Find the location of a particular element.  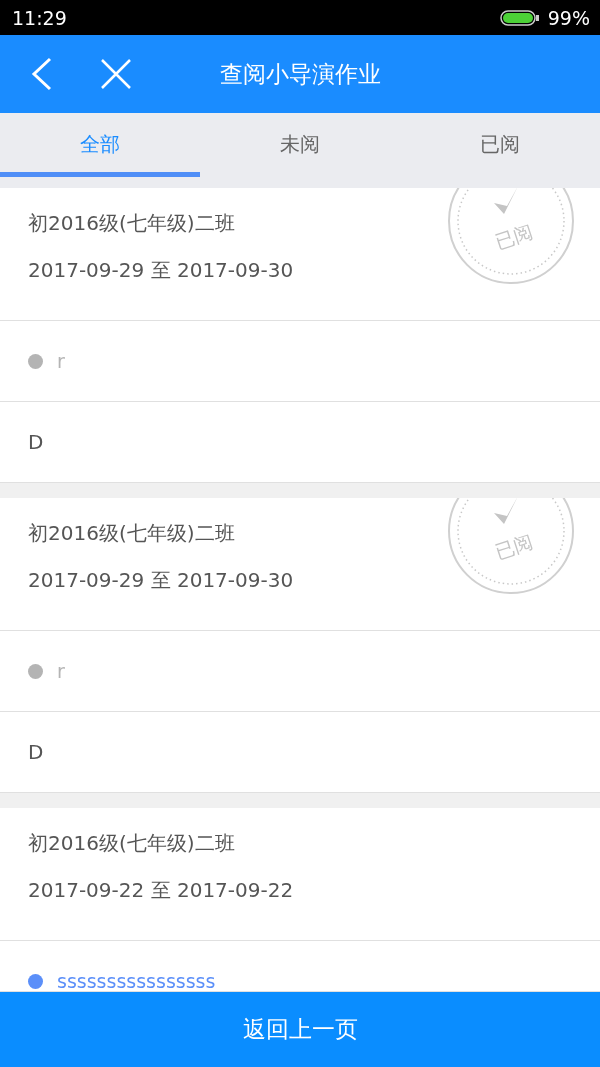

battery-percent: 99% is located at coordinates (568, 17).